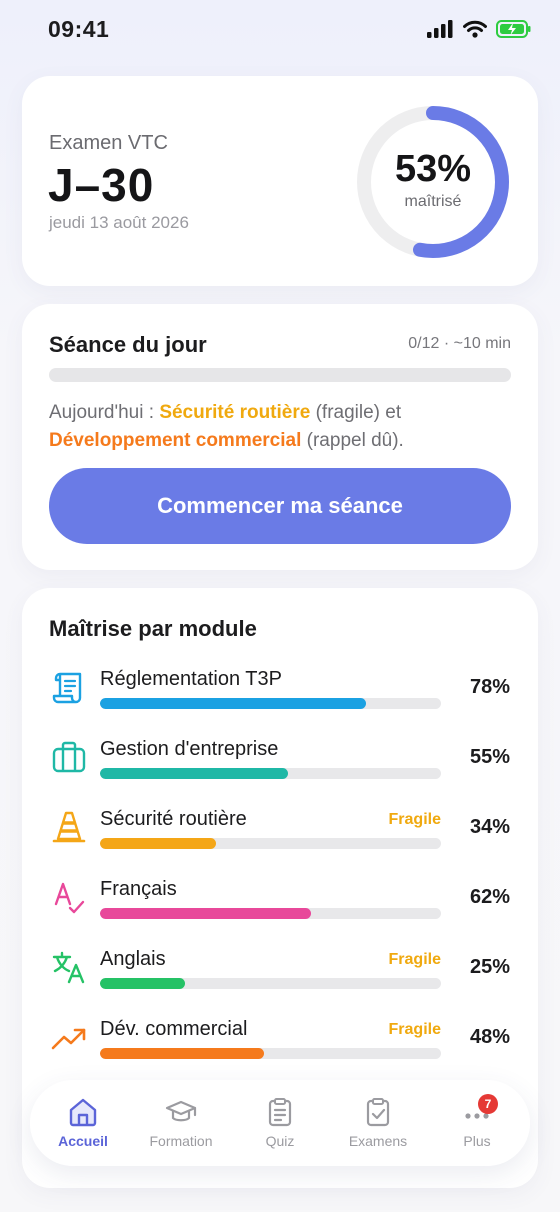  What do you see at coordinates (378, 1141) in the screenshot?
I see `nav-label: Examens` at bounding box center [378, 1141].